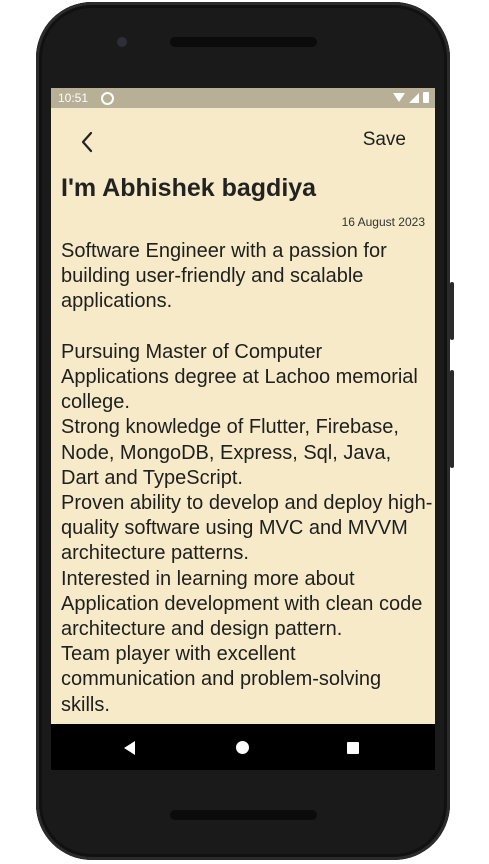  What do you see at coordinates (188, 188) in the screenshot?
I see `note-title: I'm Abhishek bagdiya` at bounding box center [188, 188].